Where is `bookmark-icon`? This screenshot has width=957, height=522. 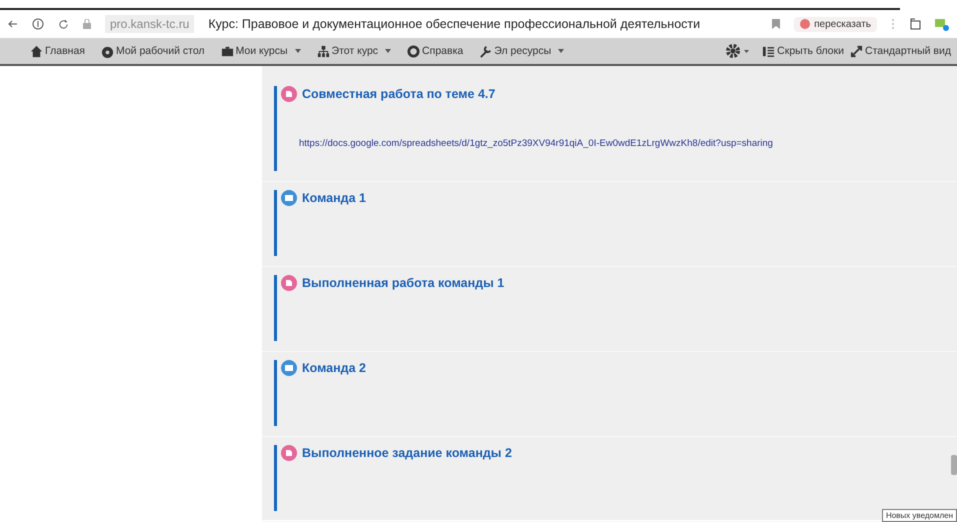
bookmark-icon is located at coordinates (776, 24).